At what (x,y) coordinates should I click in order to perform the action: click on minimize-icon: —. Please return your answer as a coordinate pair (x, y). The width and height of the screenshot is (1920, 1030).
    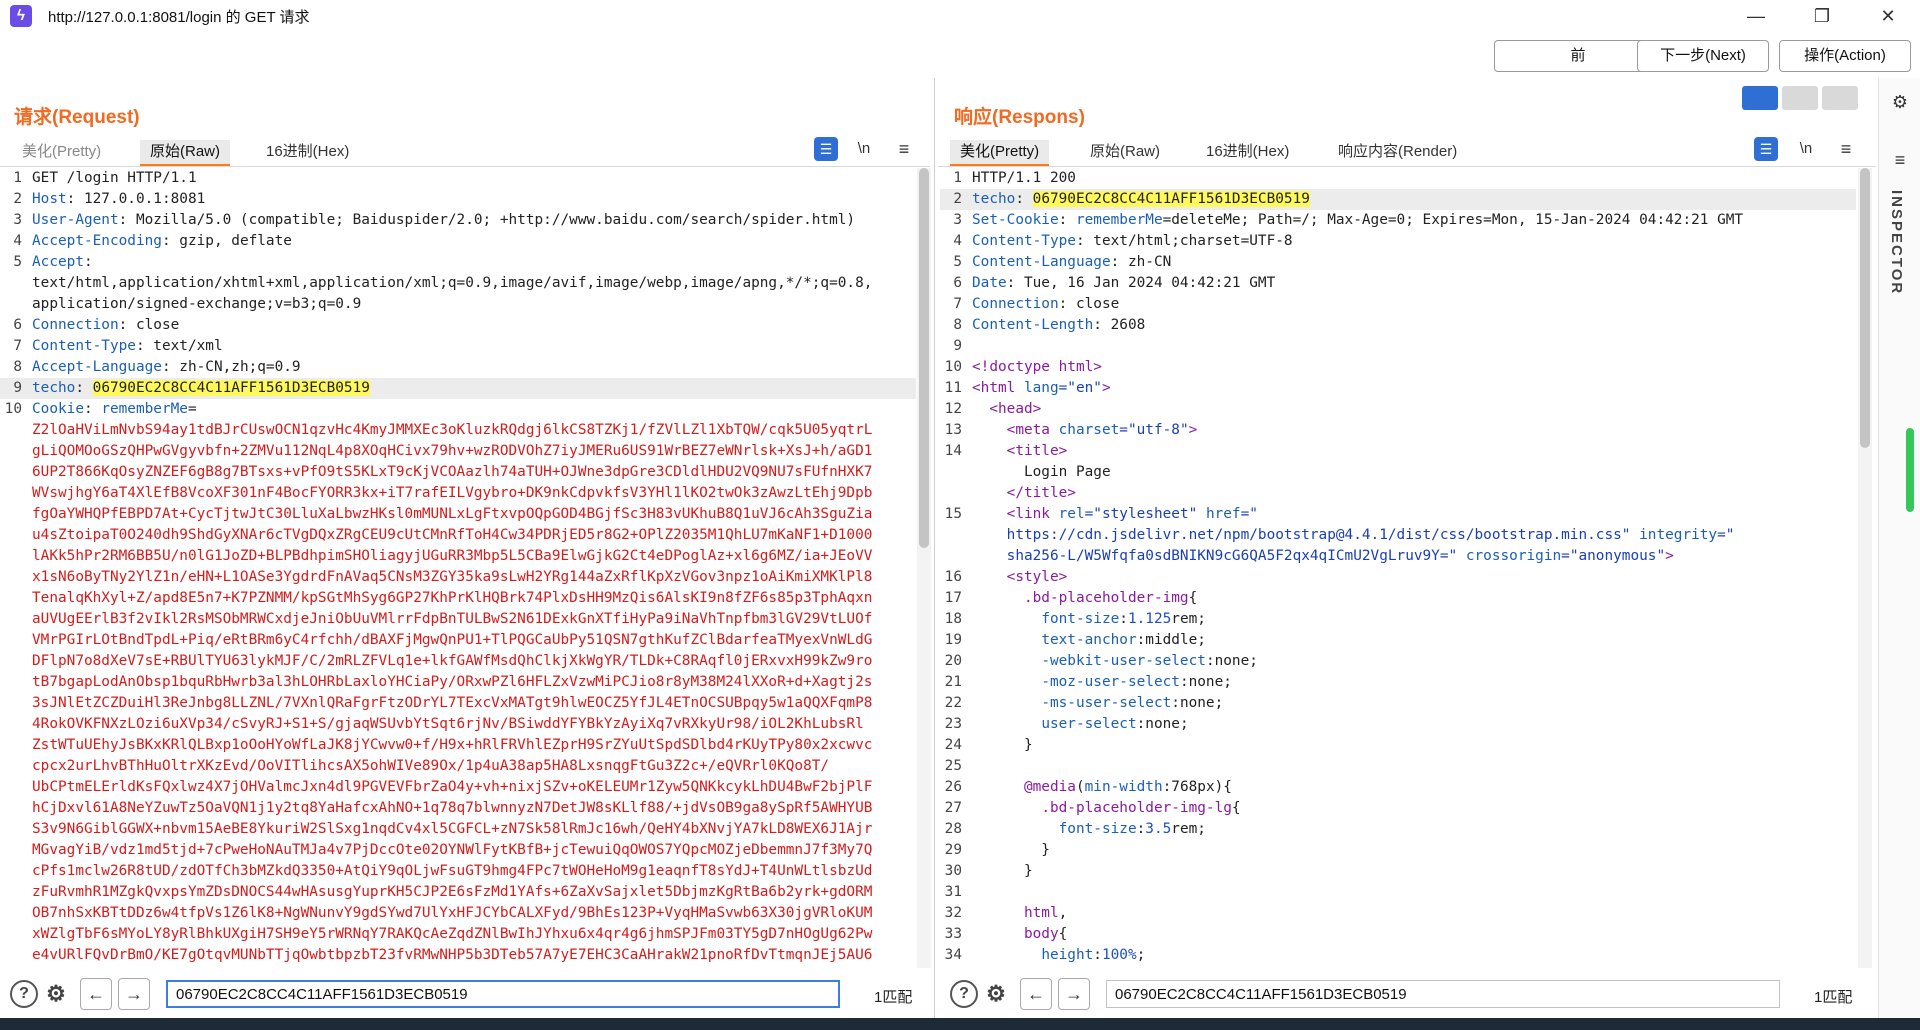
    Looking at the image, I should click on (1756, 16).